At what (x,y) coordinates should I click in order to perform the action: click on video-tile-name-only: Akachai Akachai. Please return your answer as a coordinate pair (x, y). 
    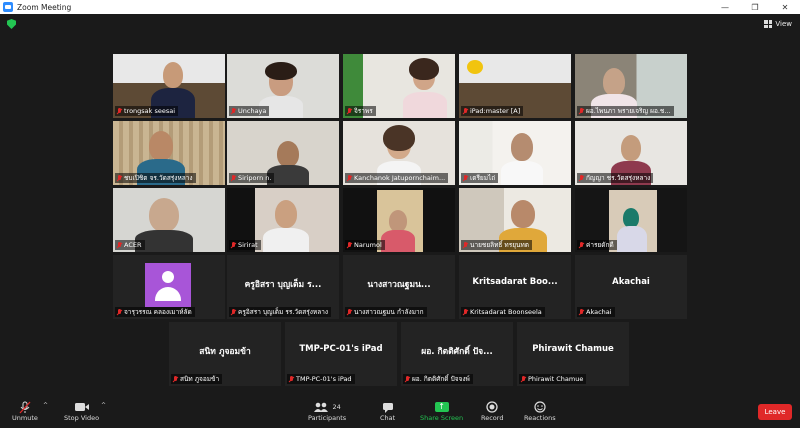
    Looking at the image, I should click on (631, 287).